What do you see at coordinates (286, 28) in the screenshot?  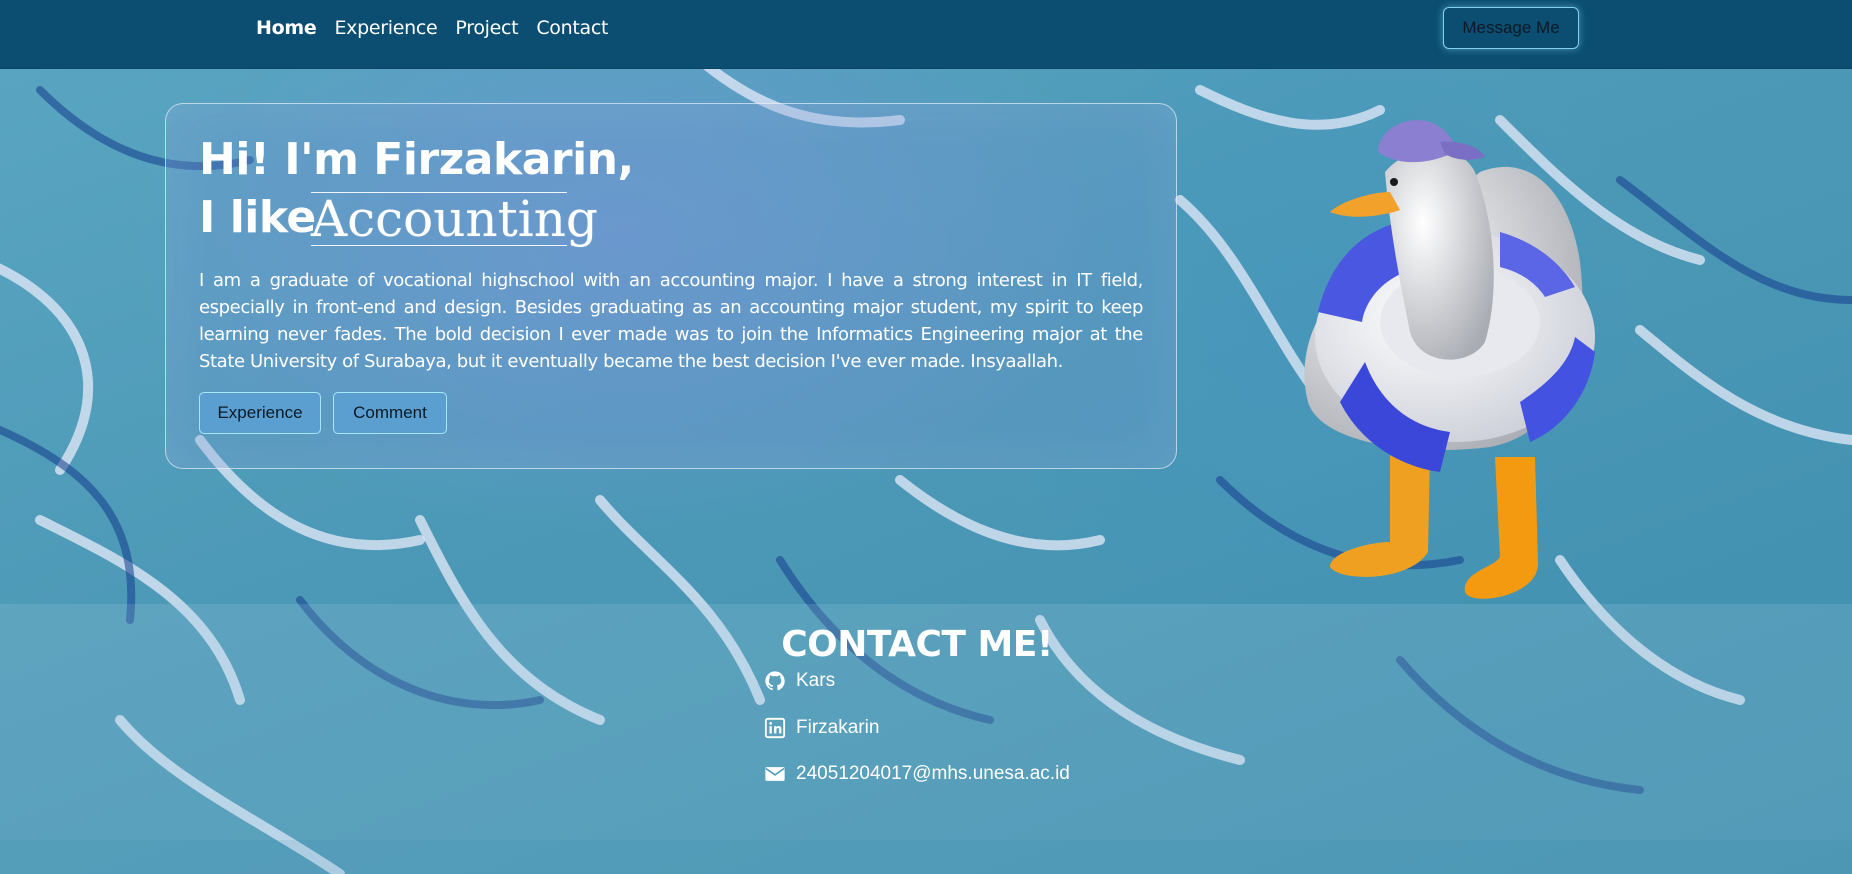 I see `nav-home: Home` at bounding box center [286, 28].